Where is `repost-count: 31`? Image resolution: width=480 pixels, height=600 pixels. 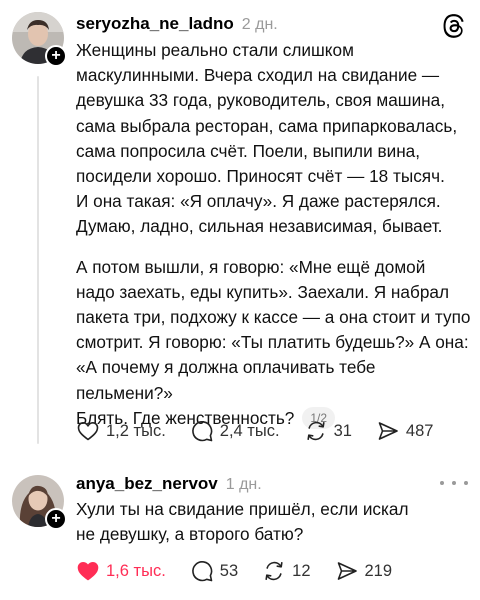
repost-count: 31 is located at coordinates (342, 430).